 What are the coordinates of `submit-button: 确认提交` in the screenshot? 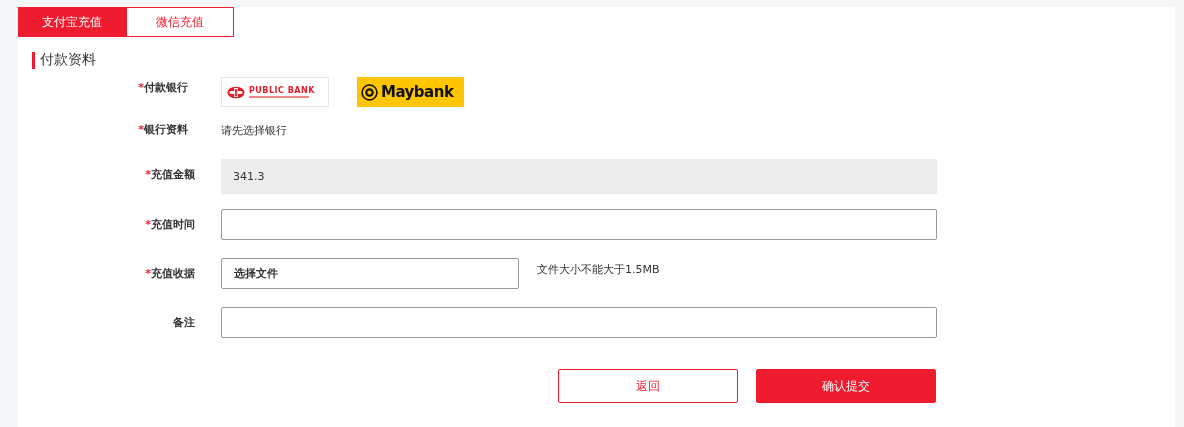 It's located at (846, 386).